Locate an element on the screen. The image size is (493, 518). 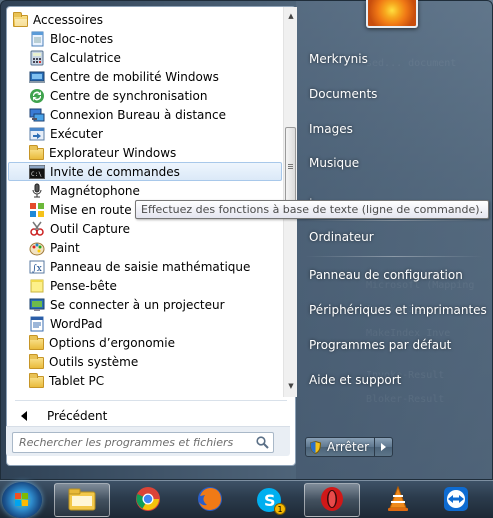
folder-label: Accessoires is located at coordinates (68, 19).